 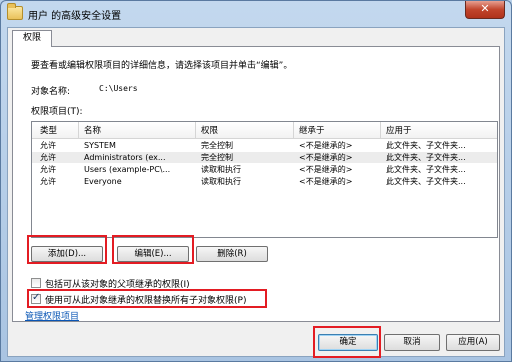 What do you see at coordinates (92, 130) in the screenshot?
I see `column-header-name: 名称` at bounding box center [92, 130].